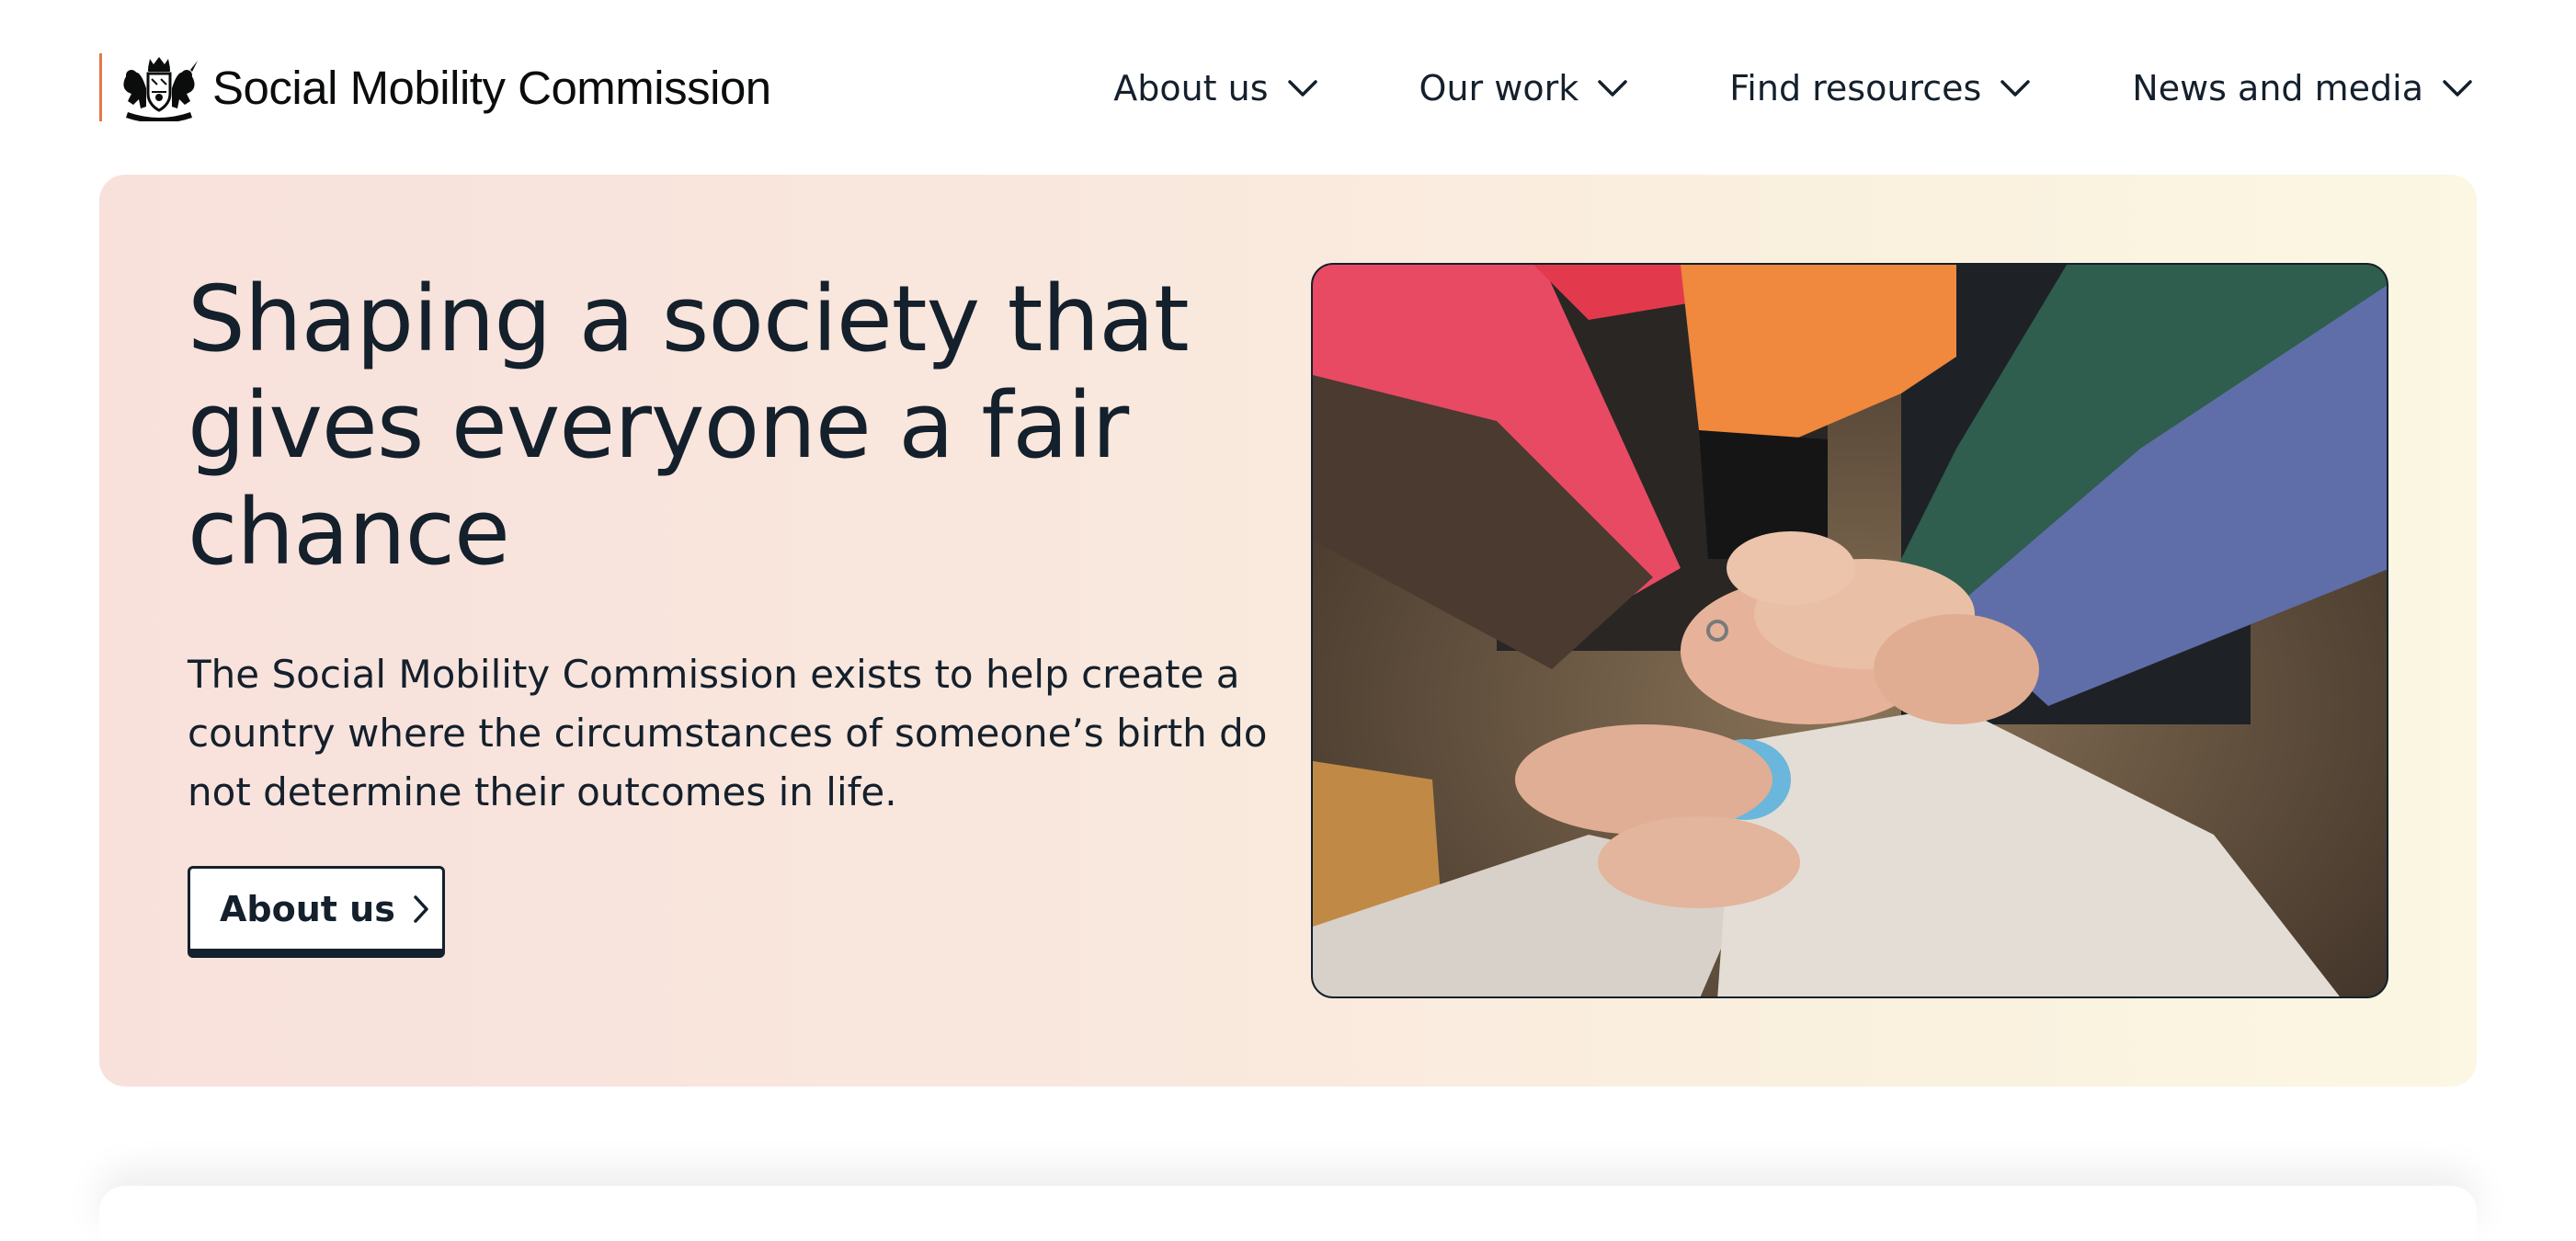 The width and height of the screenshot is (2576, 1241). What do you see at coordinates (2277, 88) in the screenshot?
I see `nav-item-label: News and media` at bounding box center [2277, 88].